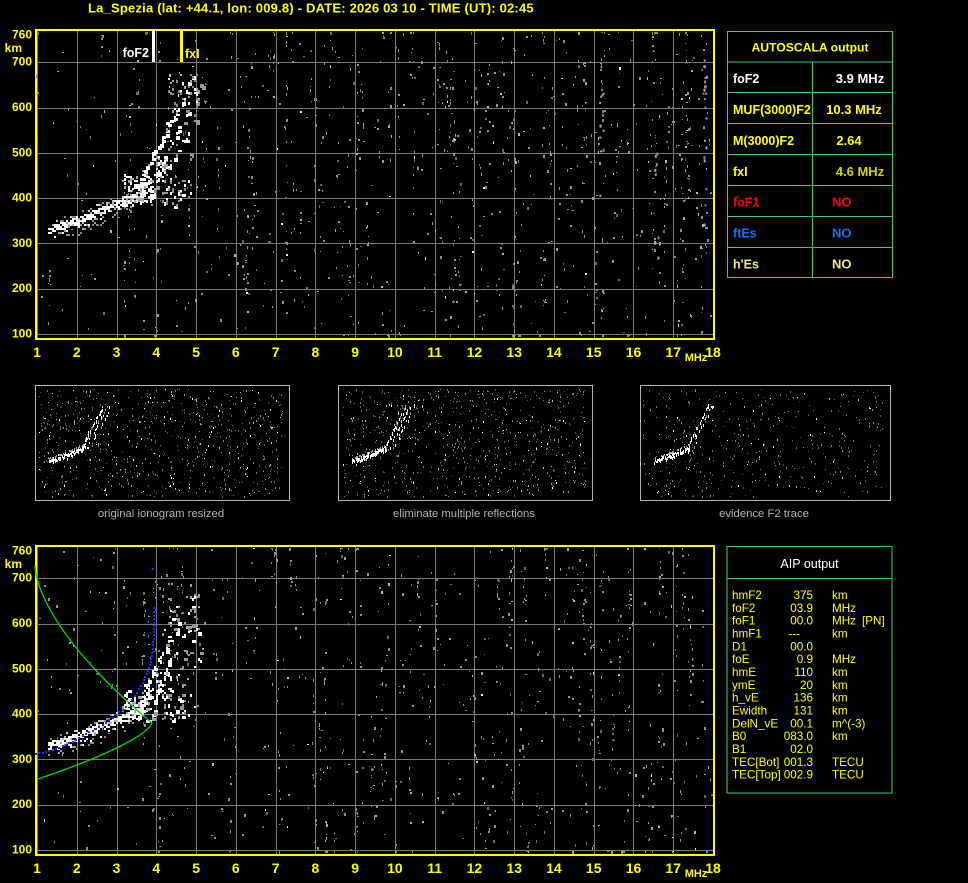 This screenshot has height=883, width=968. What do you see at coordinates (196, 352) in the screenshot?
I see `svg-text: 5` at bounding box center [196, 352].